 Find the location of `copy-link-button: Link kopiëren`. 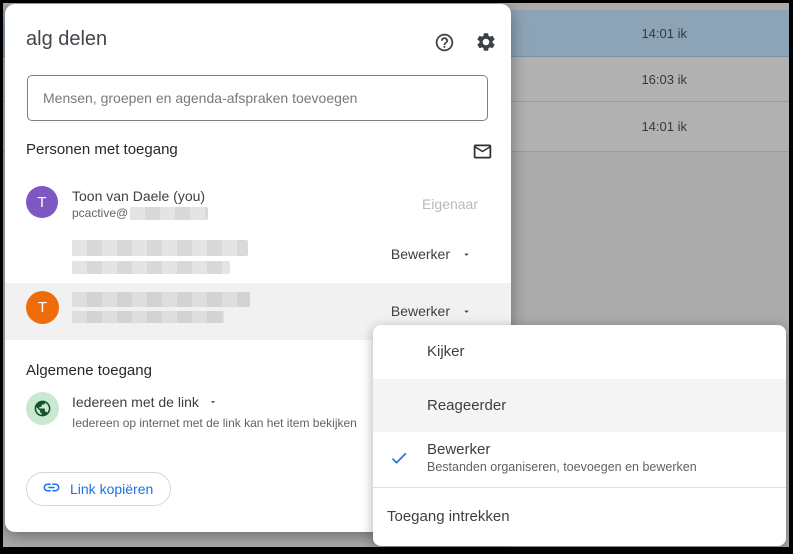

copy-link-button: Link kopiëren is located at coordinates (99, 489).